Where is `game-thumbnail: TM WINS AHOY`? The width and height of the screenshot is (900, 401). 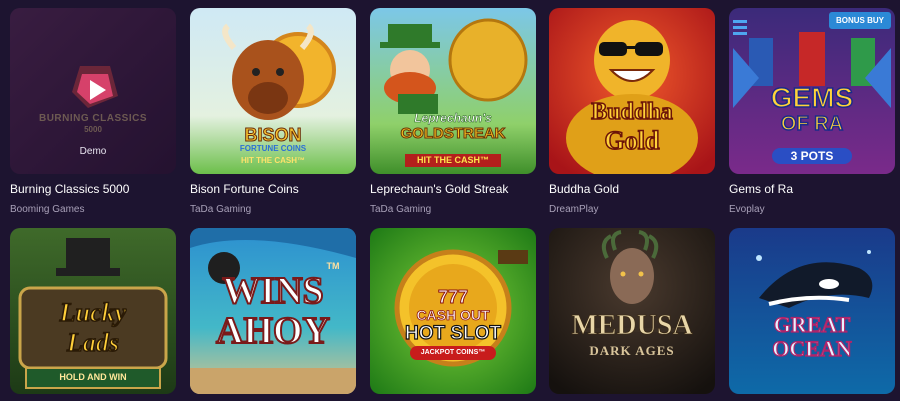
game-thumbnail: TM WINS AHOY is located at coordinates (273, 311).